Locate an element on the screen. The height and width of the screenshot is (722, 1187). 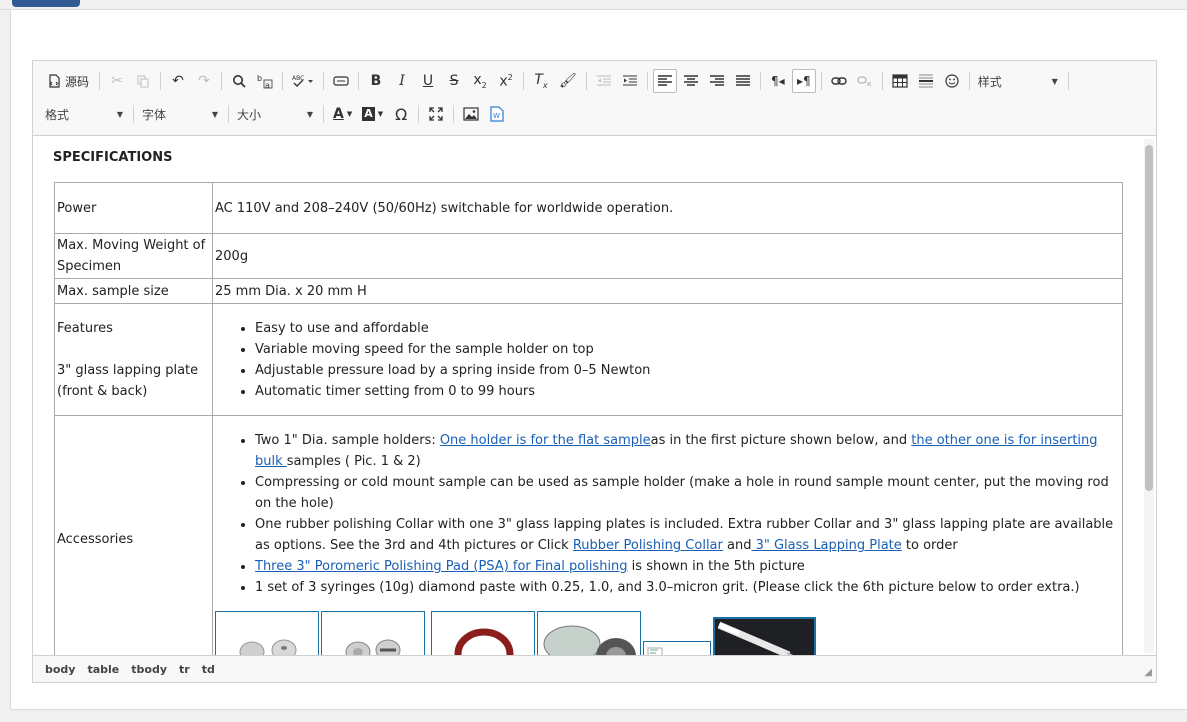
copy-button is located at coordinates (143, 81).